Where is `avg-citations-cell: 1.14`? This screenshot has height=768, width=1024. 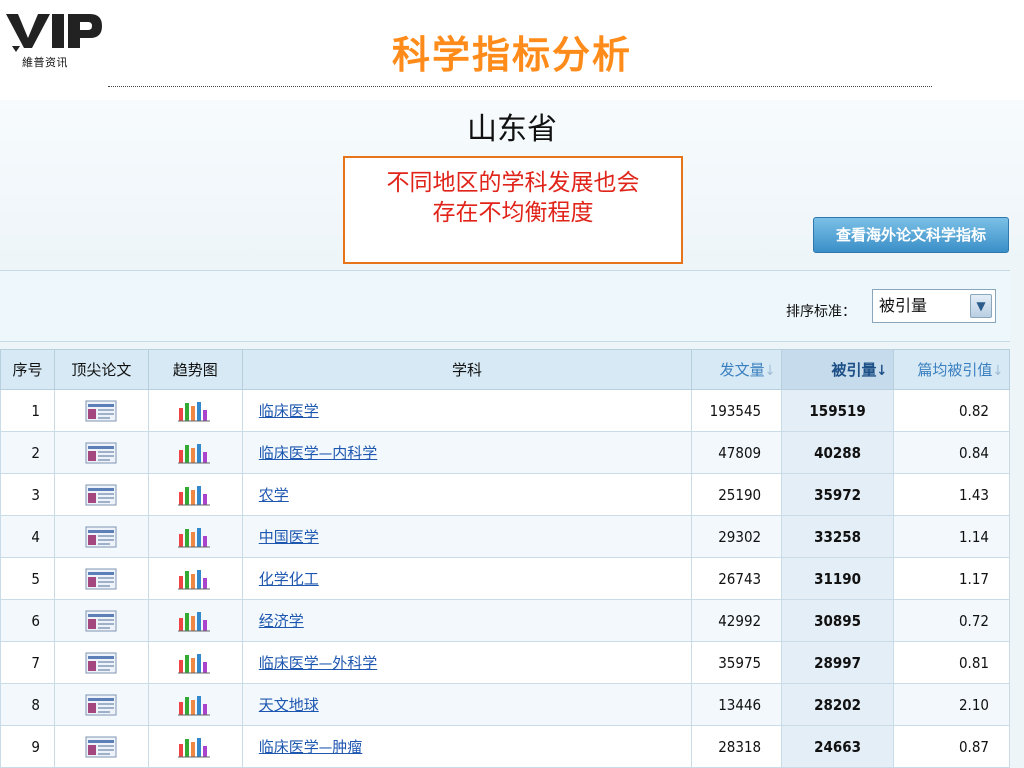 avg-citations-cell: 1.14 is located at coordinates (951, 536).